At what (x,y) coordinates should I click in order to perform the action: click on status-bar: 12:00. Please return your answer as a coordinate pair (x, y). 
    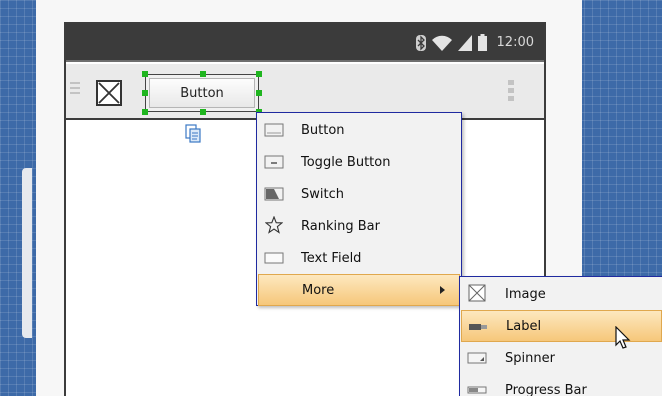
    Looking at the image, I should click on (305, 43).